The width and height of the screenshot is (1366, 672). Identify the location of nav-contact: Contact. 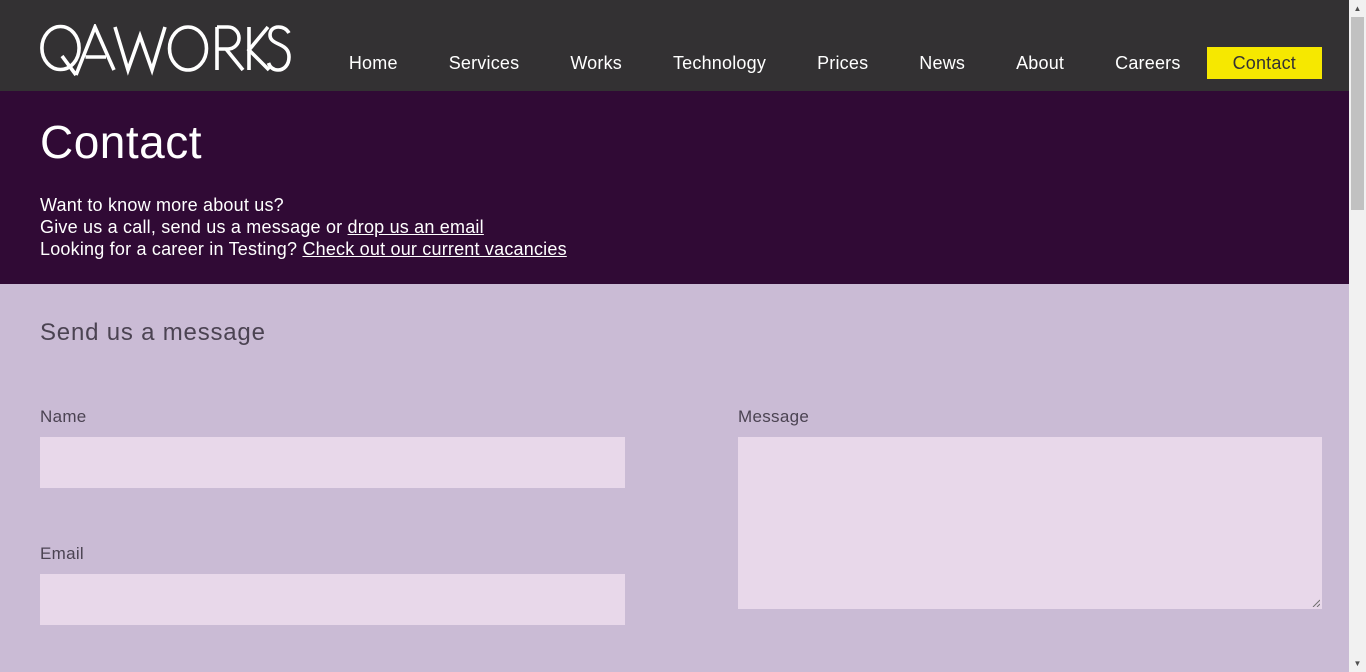
(1264, 63).